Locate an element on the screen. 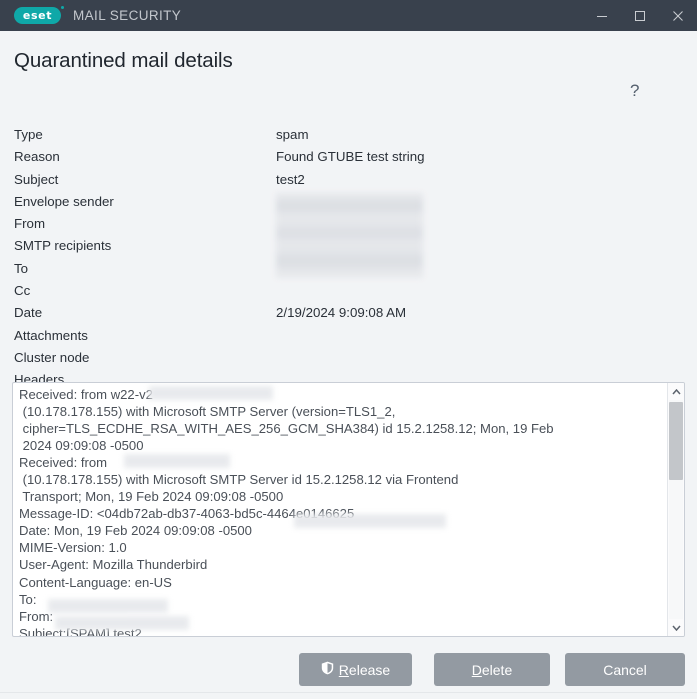 The height and width of the screenshot is (699, 697). field-label: Date is located at coordinates (28, 313).